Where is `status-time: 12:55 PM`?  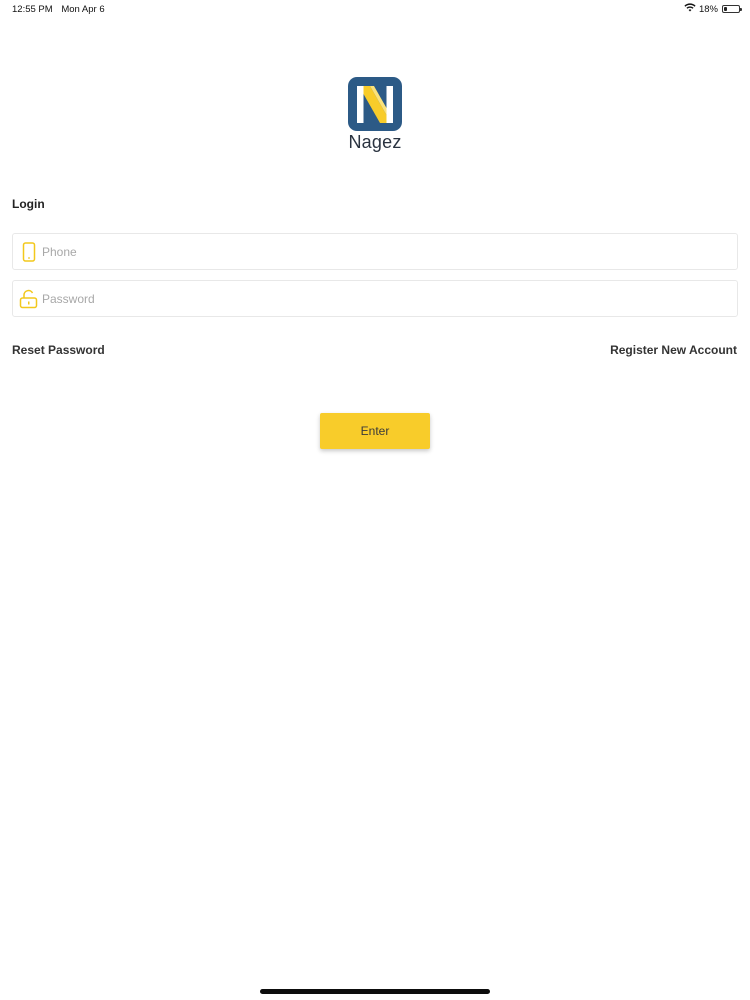 status-time: 12:55 PM is located at coordinates (32, 9).